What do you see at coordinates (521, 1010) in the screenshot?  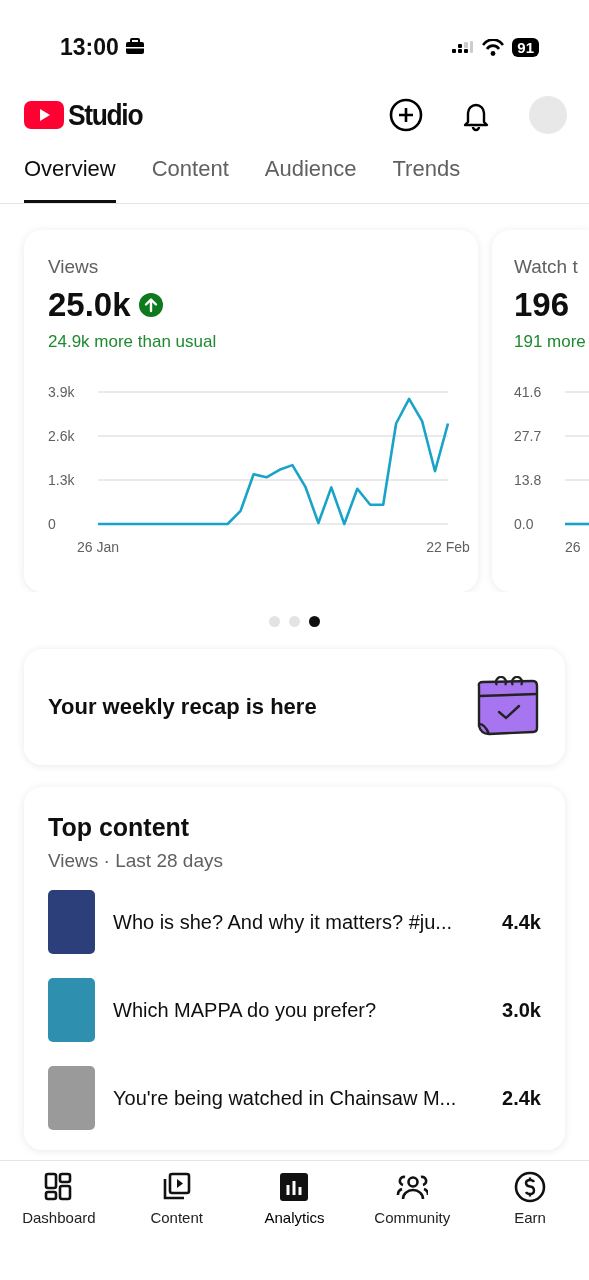 I see `view-count: 3.0k` at bounding box center [521, 1010].